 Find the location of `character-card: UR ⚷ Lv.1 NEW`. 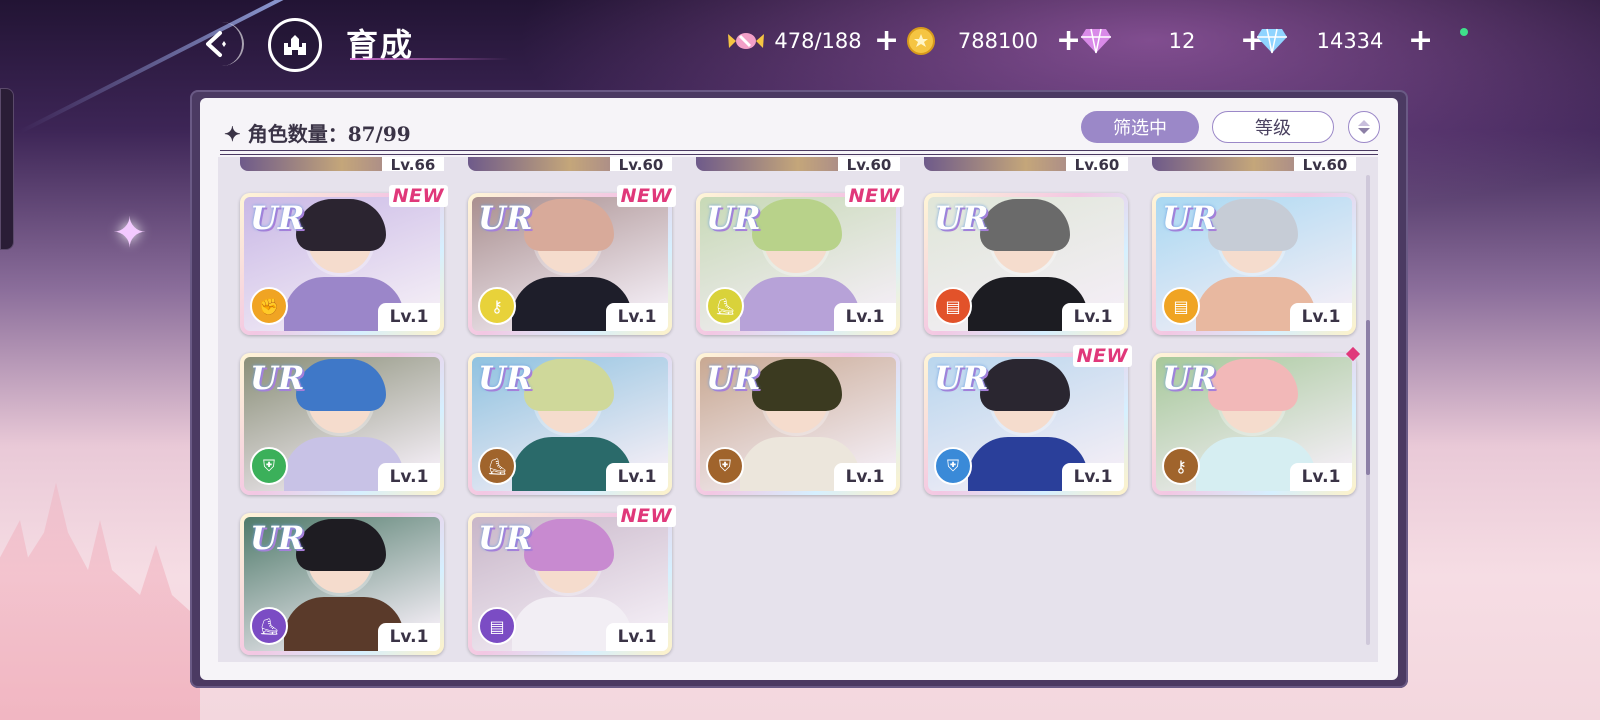

character-card: UR ⚷ Lv.1 NEW is located at coordinates (572, 260).